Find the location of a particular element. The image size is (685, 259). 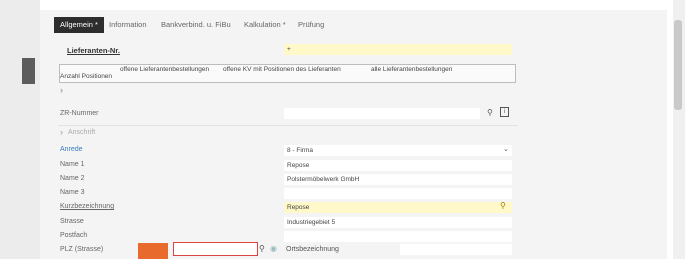

details-icon: i is located at coordinates (504, 112).